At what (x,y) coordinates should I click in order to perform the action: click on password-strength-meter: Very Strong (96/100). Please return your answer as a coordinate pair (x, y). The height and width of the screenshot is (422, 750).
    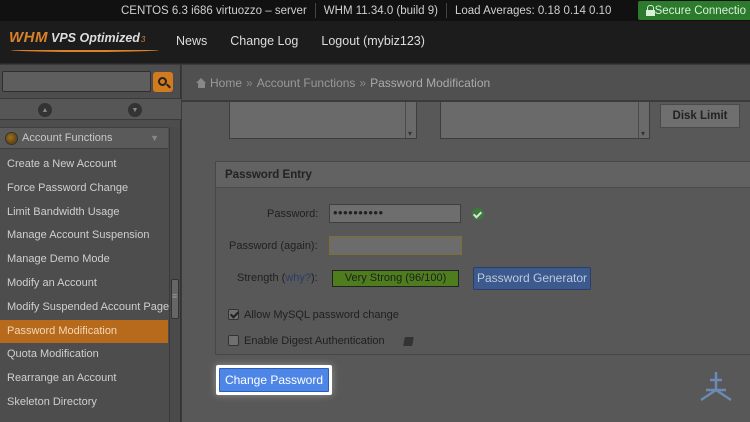
    Looking at the image, I should click on (395, 278).